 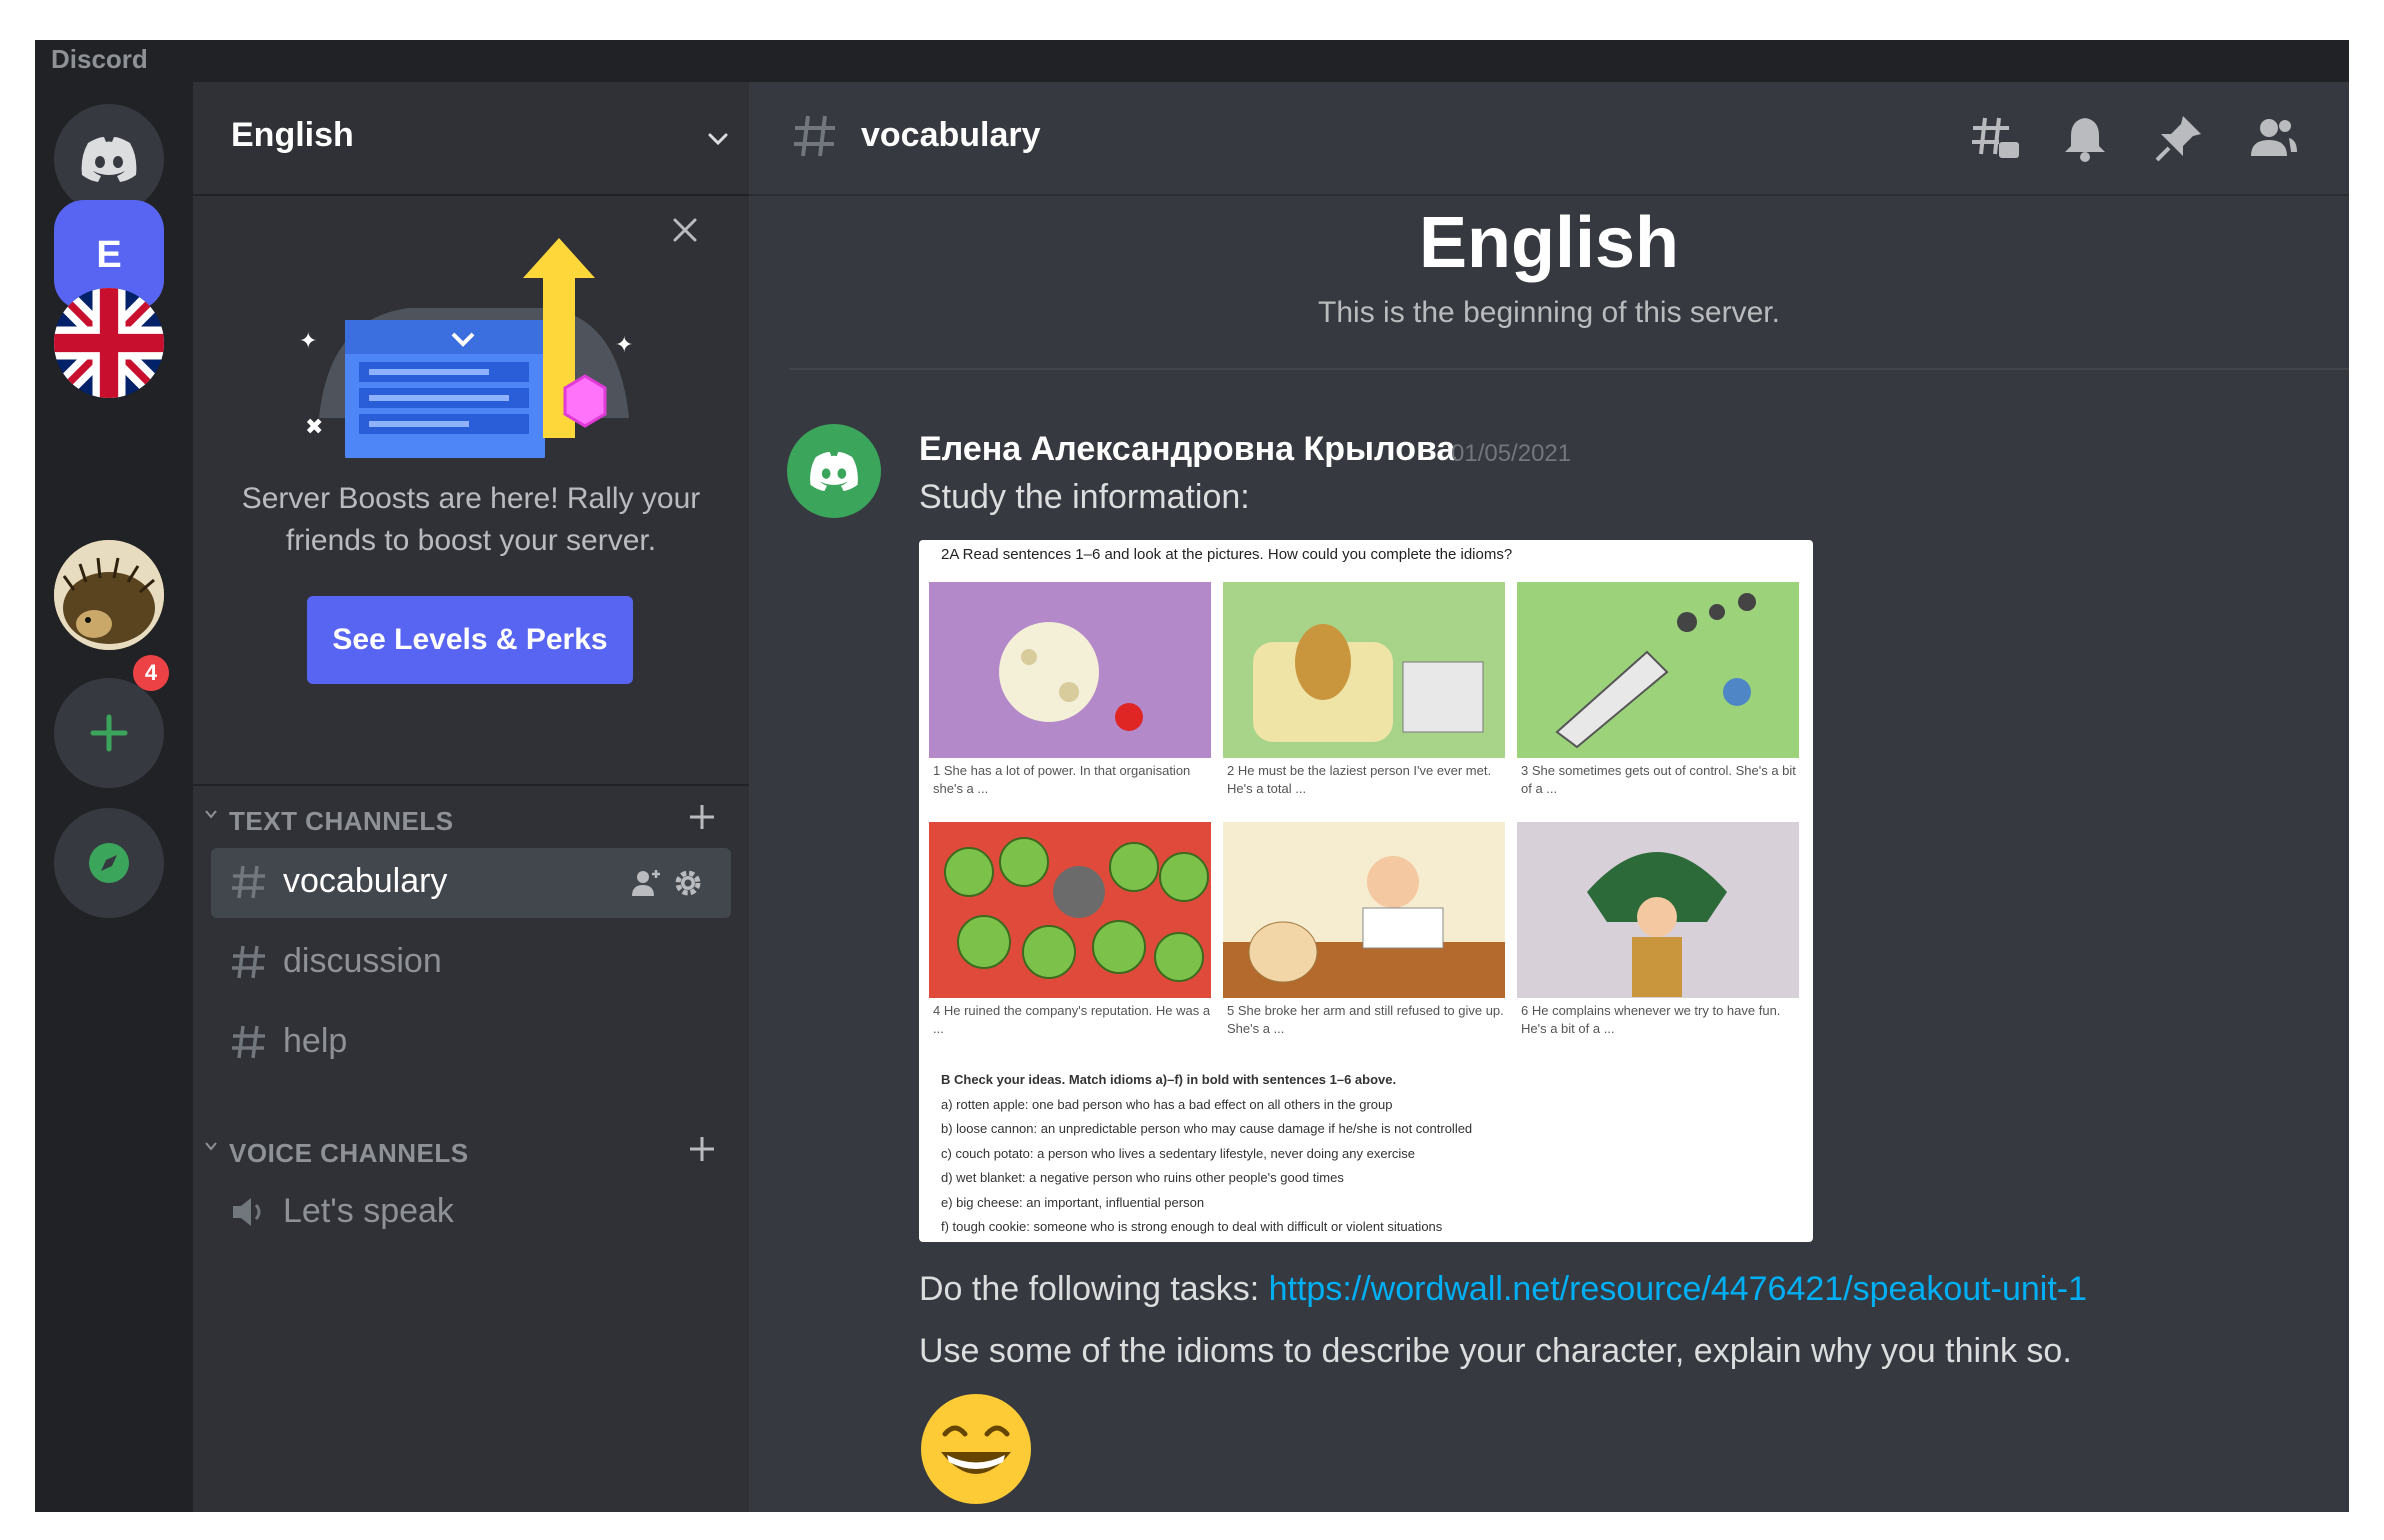 What do you see at coordinates (1569, 369) in the screenshot?
I see `divider` at bounding box center [1569, 369].